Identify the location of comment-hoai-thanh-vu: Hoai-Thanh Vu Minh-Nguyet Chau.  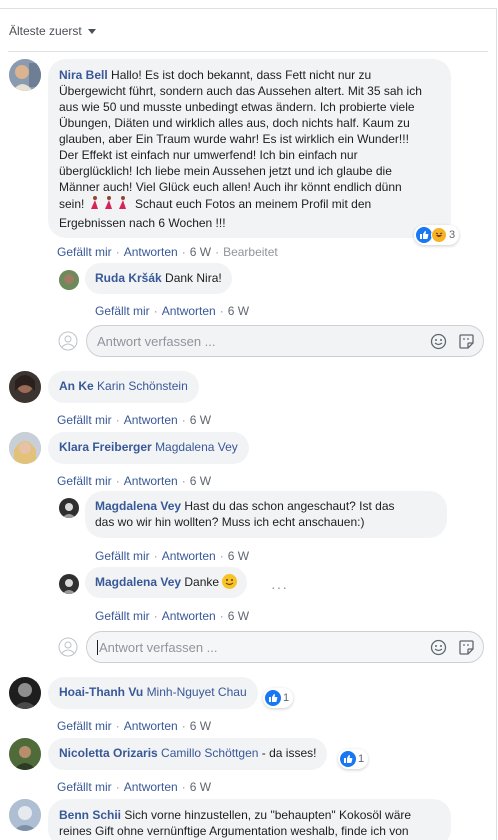
(133, 693).